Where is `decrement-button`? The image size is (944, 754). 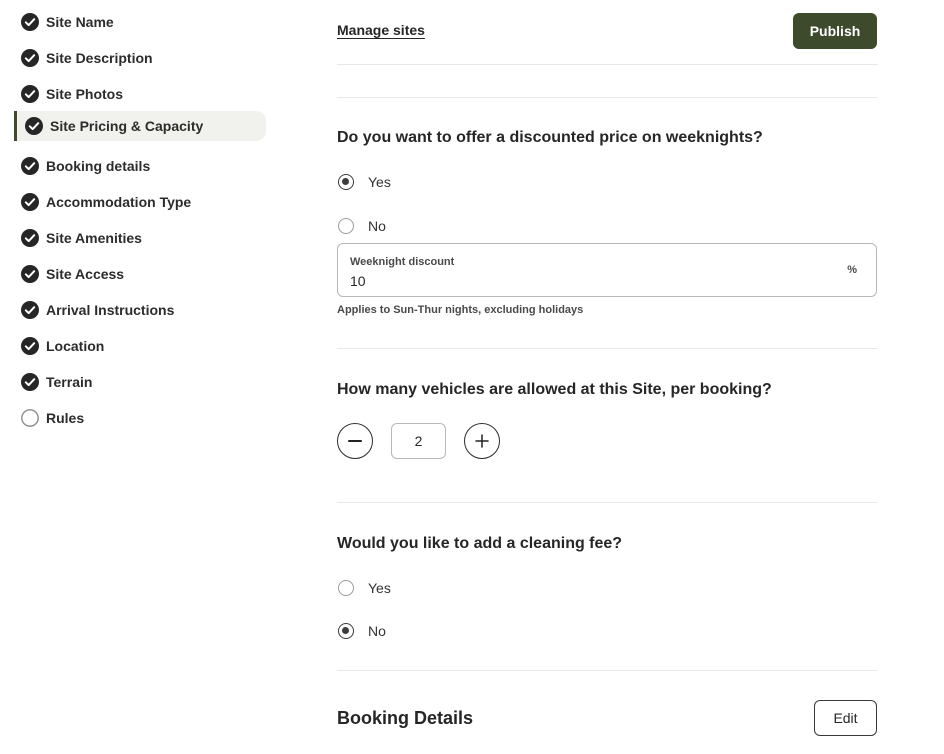
decrement-button is located at coordinates (355, 441).